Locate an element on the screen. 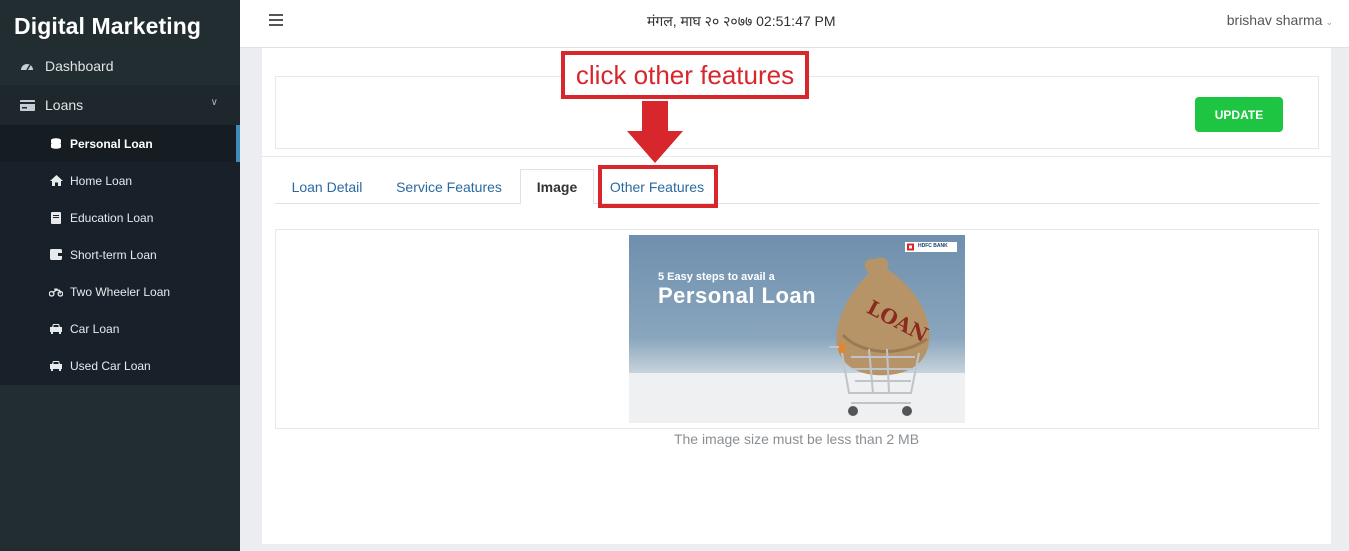  sidebar-item-label: Two Wheeler Loan is located at coordinates (120, 291).